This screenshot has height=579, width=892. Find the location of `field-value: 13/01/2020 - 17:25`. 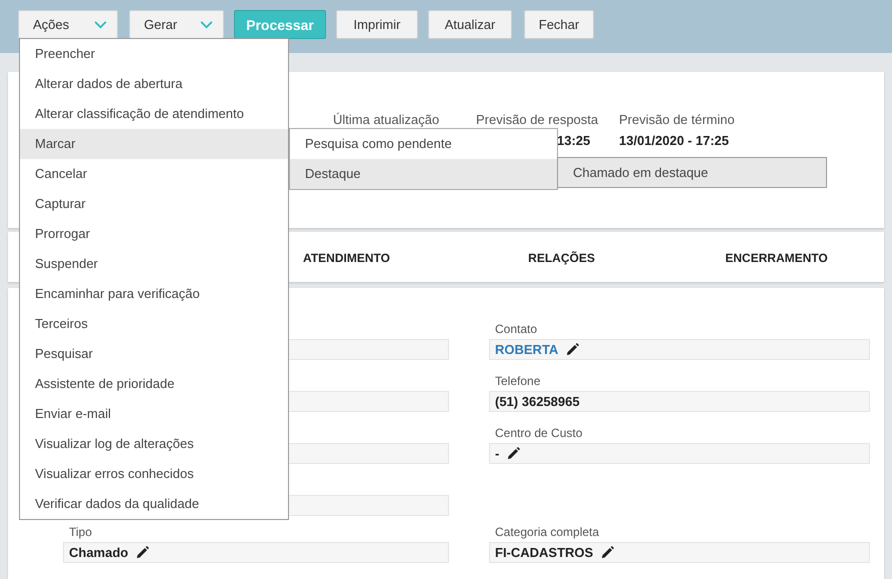

field-value: 13/01/2020 - 17:25 is located at coordinates (674, 141).